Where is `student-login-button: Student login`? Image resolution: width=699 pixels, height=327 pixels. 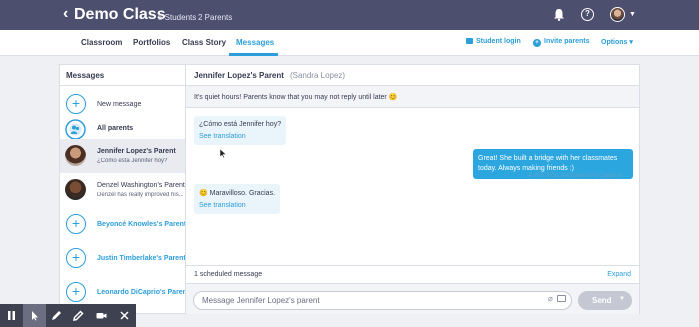
student-login-button: Student login is located at coordinates (493, 41).